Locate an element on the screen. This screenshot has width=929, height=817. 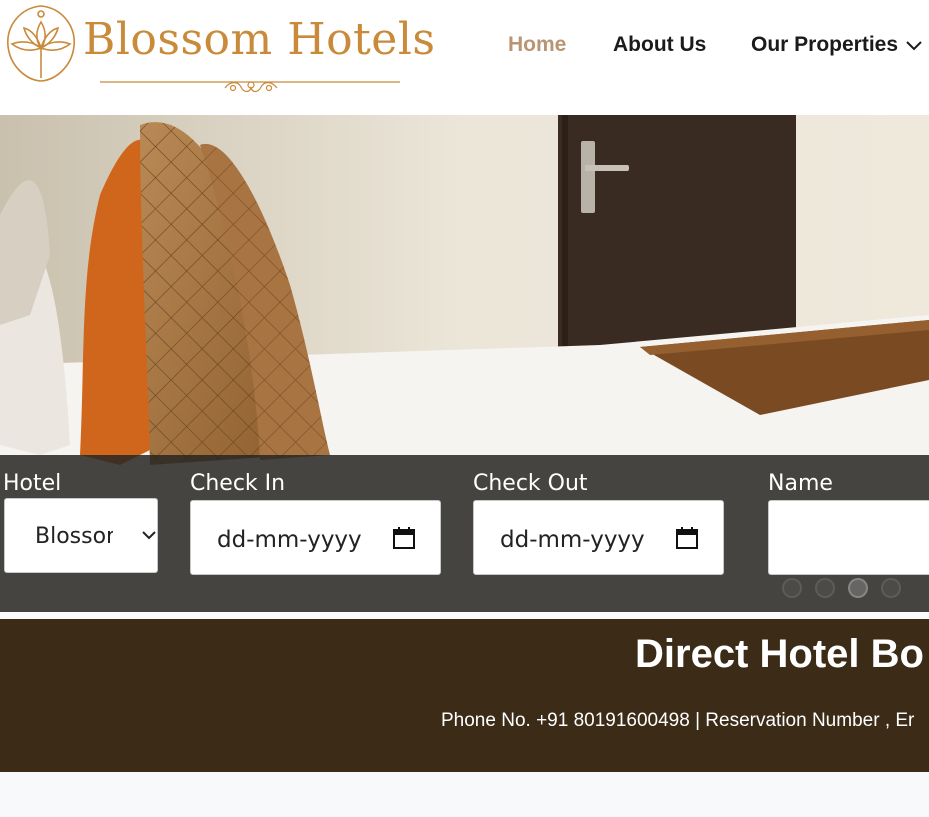
name-label: Name is located at coordinates (800, 483).